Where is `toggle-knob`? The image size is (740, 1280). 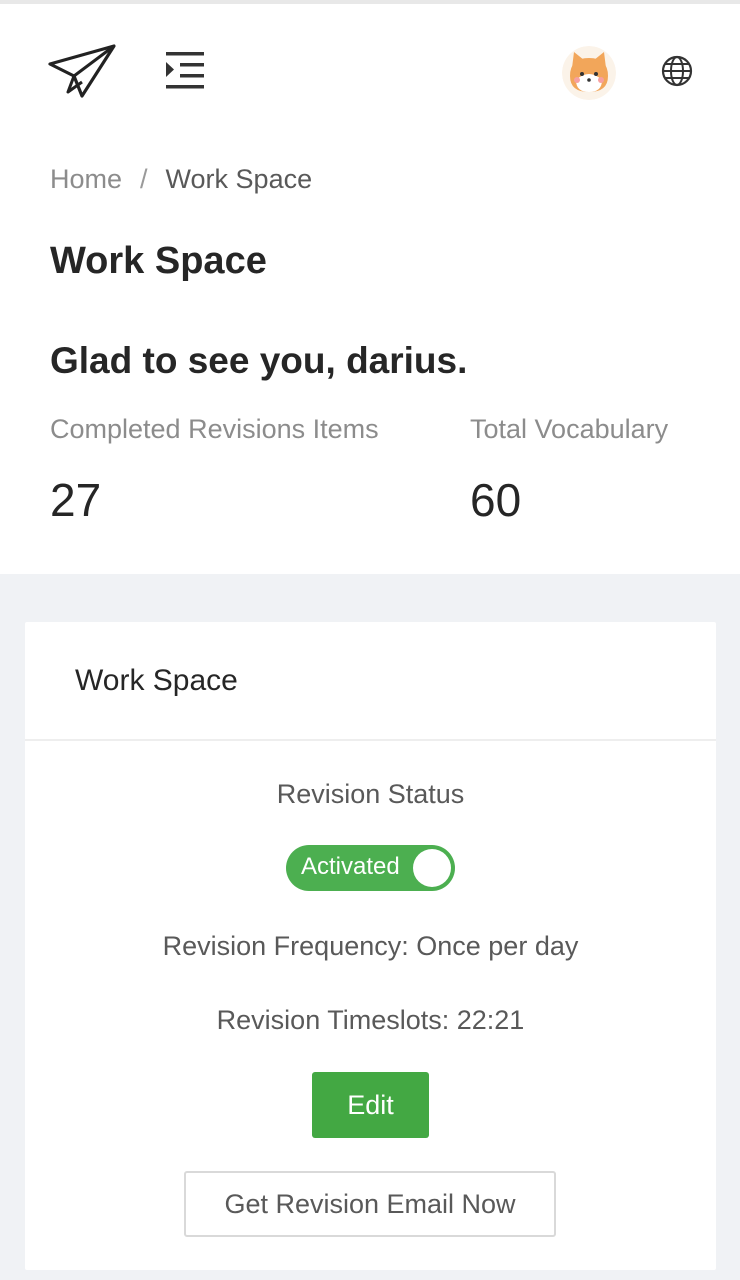
toggle-knob is located at coordinates (432, 868).